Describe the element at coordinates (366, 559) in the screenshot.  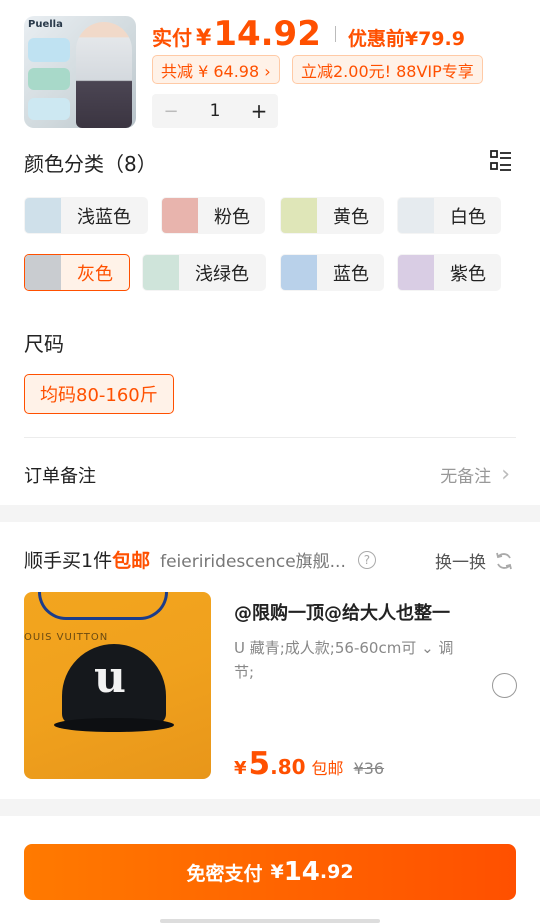
I see `help-icon: ?` at that location.